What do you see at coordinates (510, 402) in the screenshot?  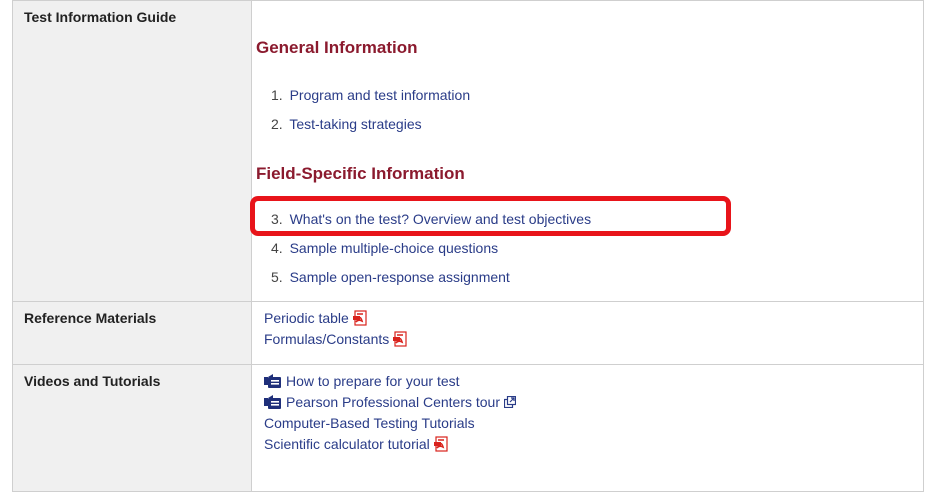 I see `external-link-icon` at bounding box center [510, 402].